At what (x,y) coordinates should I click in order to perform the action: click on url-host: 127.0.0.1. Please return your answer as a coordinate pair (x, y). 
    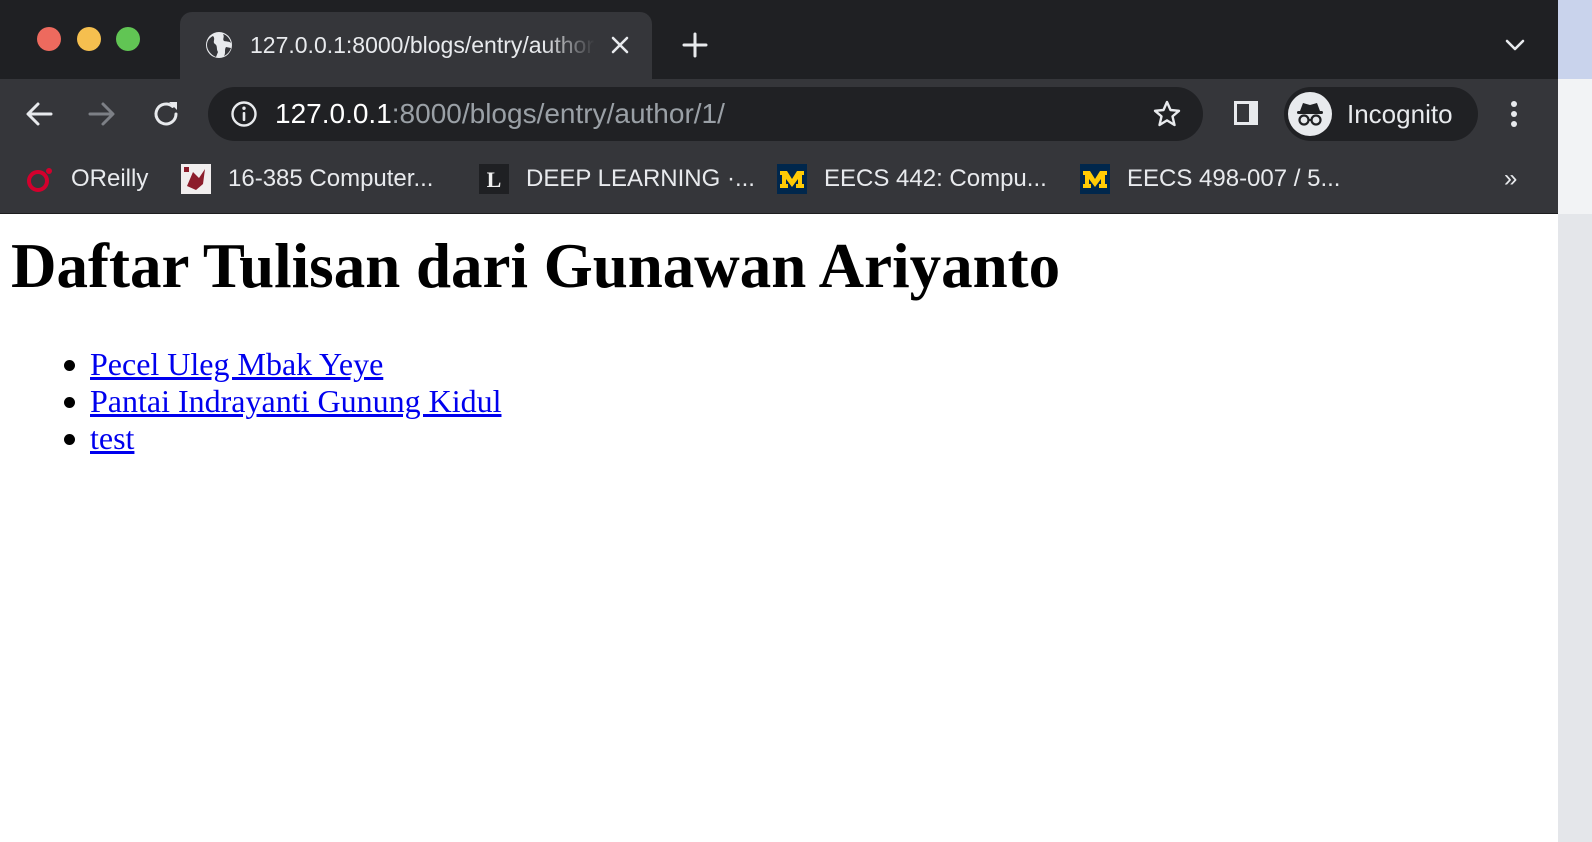
    Looking at the image, I should click on (333, 113).